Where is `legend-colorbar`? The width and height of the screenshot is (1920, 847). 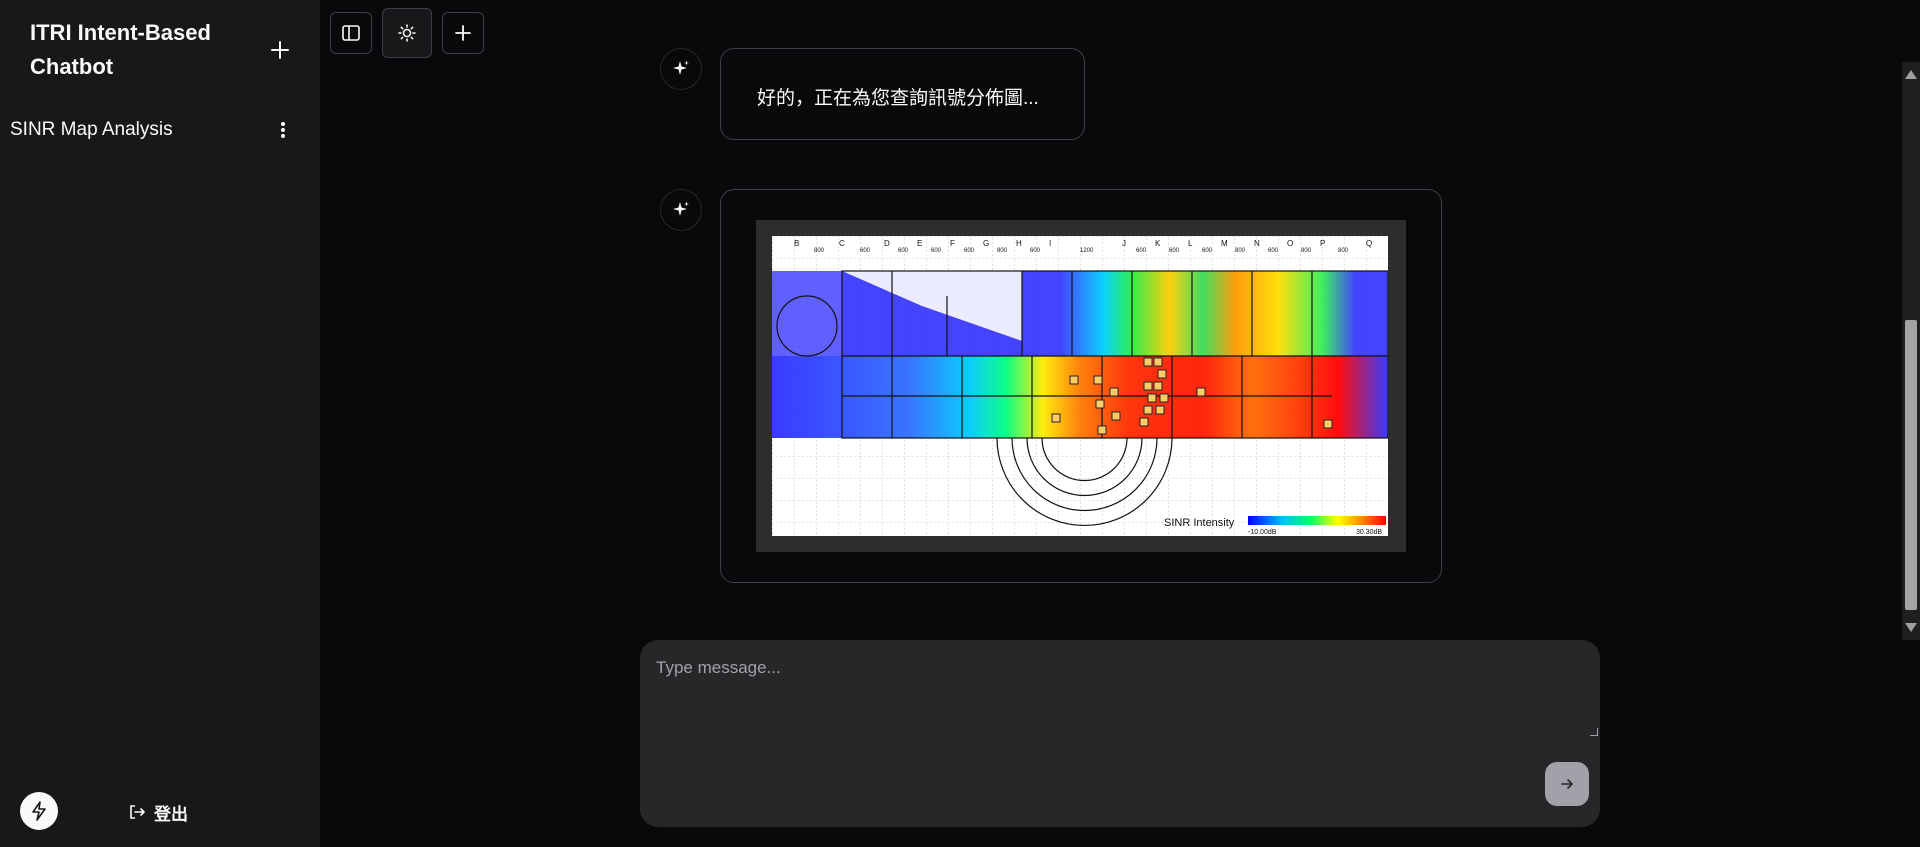
legend-colorbar is located at coordinates (1317, 520).